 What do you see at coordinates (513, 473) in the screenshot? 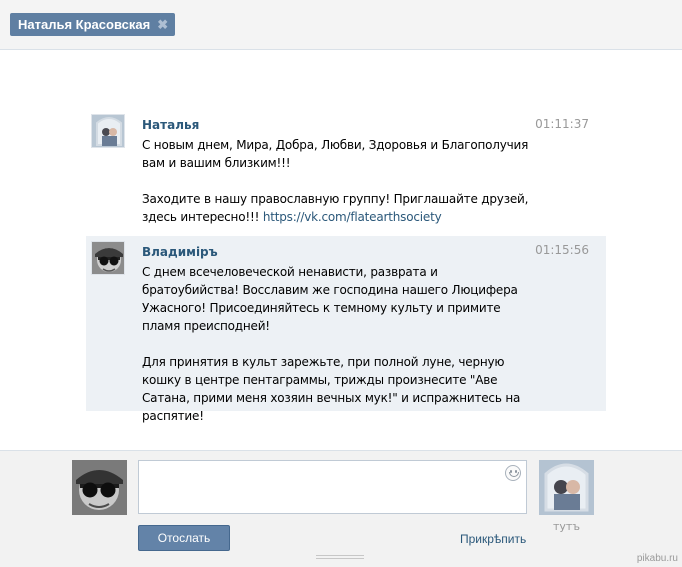
I see `smile-icon` at bounding box center [513, 473].